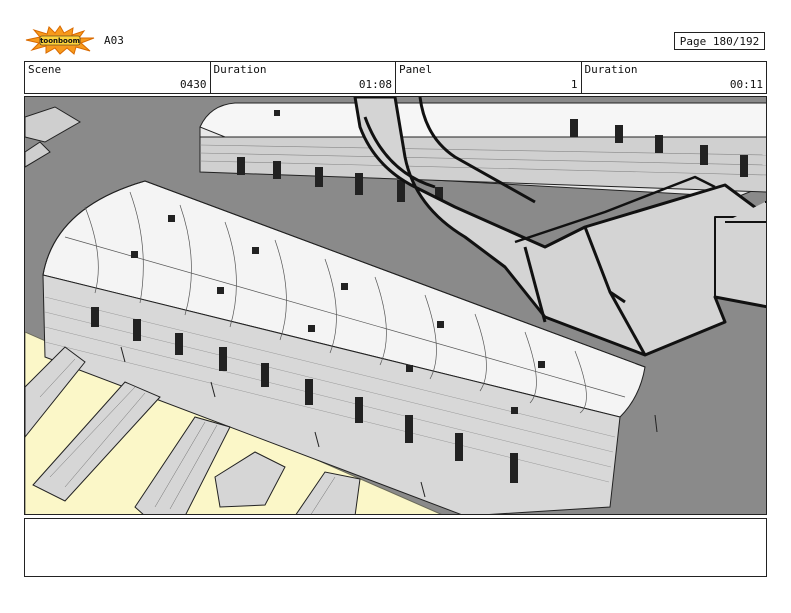 The image size is (791, 613). I want to click on toonboom-logo-icon: toonboom, so click(60, 40).